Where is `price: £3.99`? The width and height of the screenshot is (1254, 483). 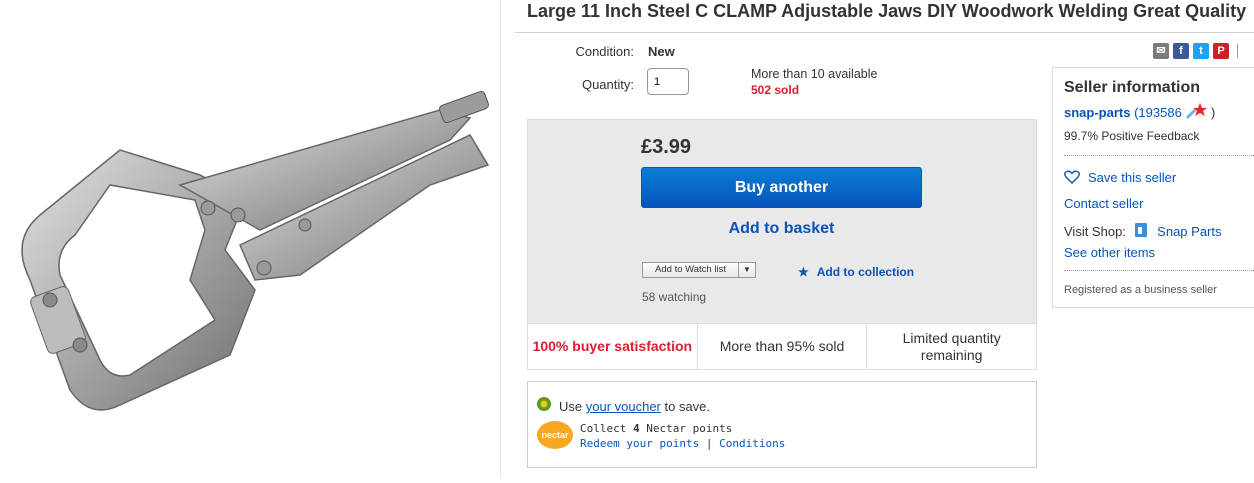
price: £3.99 is located at coordinates (666, 147).